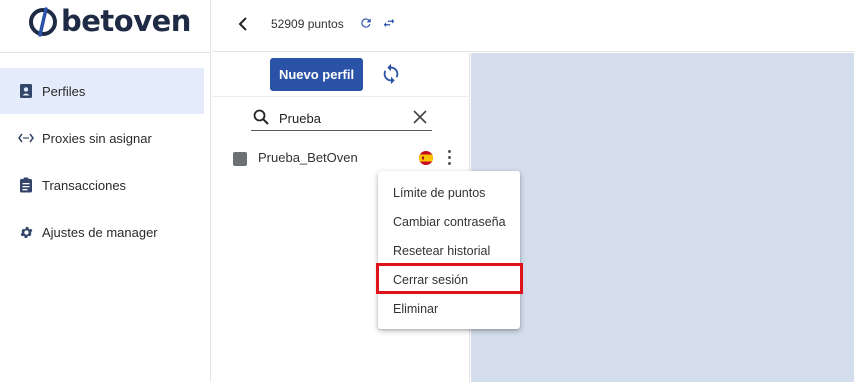 Image resolution: width=854 pixels, height=382 pixels. Describe the element at coordinates (339, 118) in the screenshot. I see `search-input` at that location.